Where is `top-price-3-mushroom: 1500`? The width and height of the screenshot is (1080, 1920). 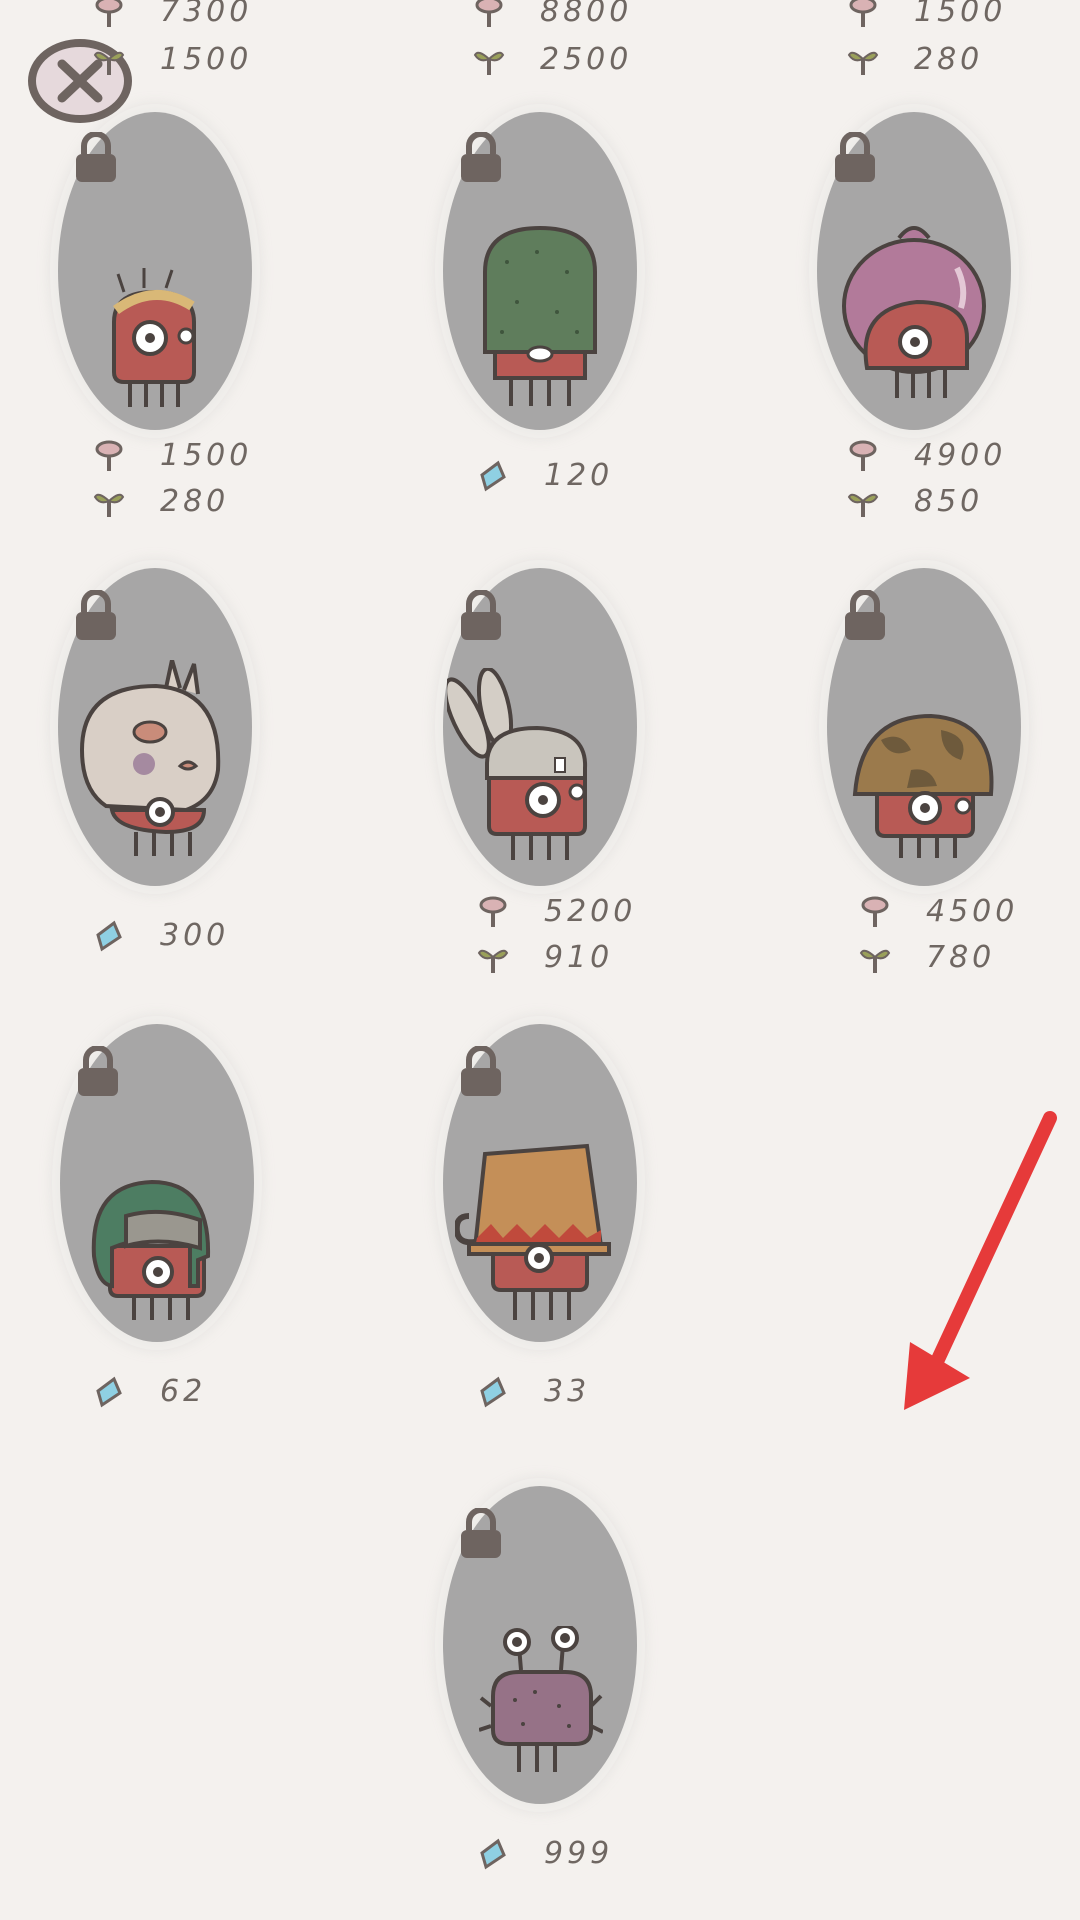 top-price-3-mushroom: 1500 is located at coordinates (926, 14).